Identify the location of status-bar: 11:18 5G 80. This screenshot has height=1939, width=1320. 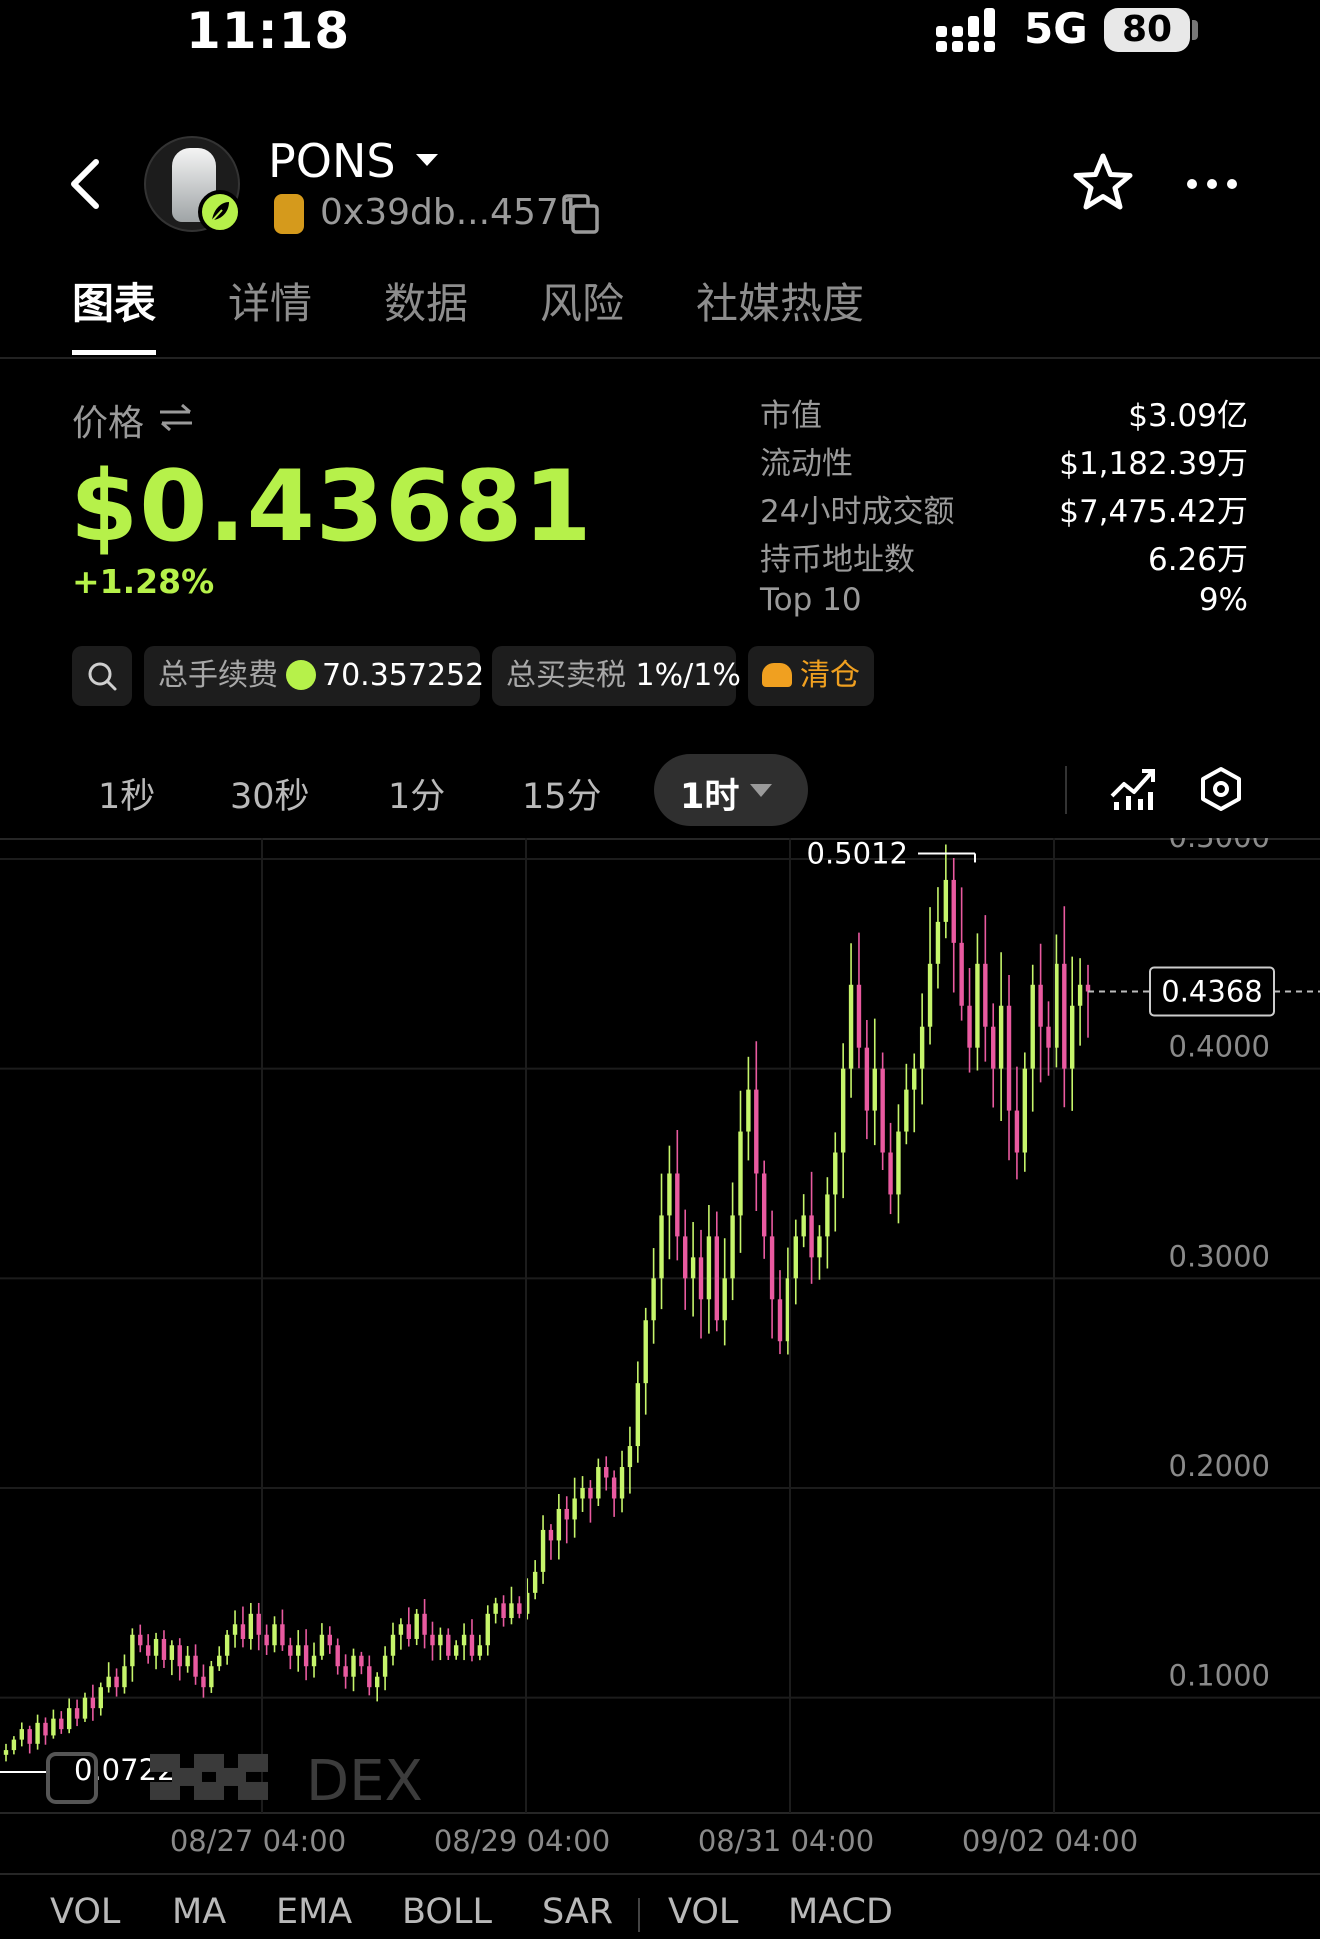
(660, 35).